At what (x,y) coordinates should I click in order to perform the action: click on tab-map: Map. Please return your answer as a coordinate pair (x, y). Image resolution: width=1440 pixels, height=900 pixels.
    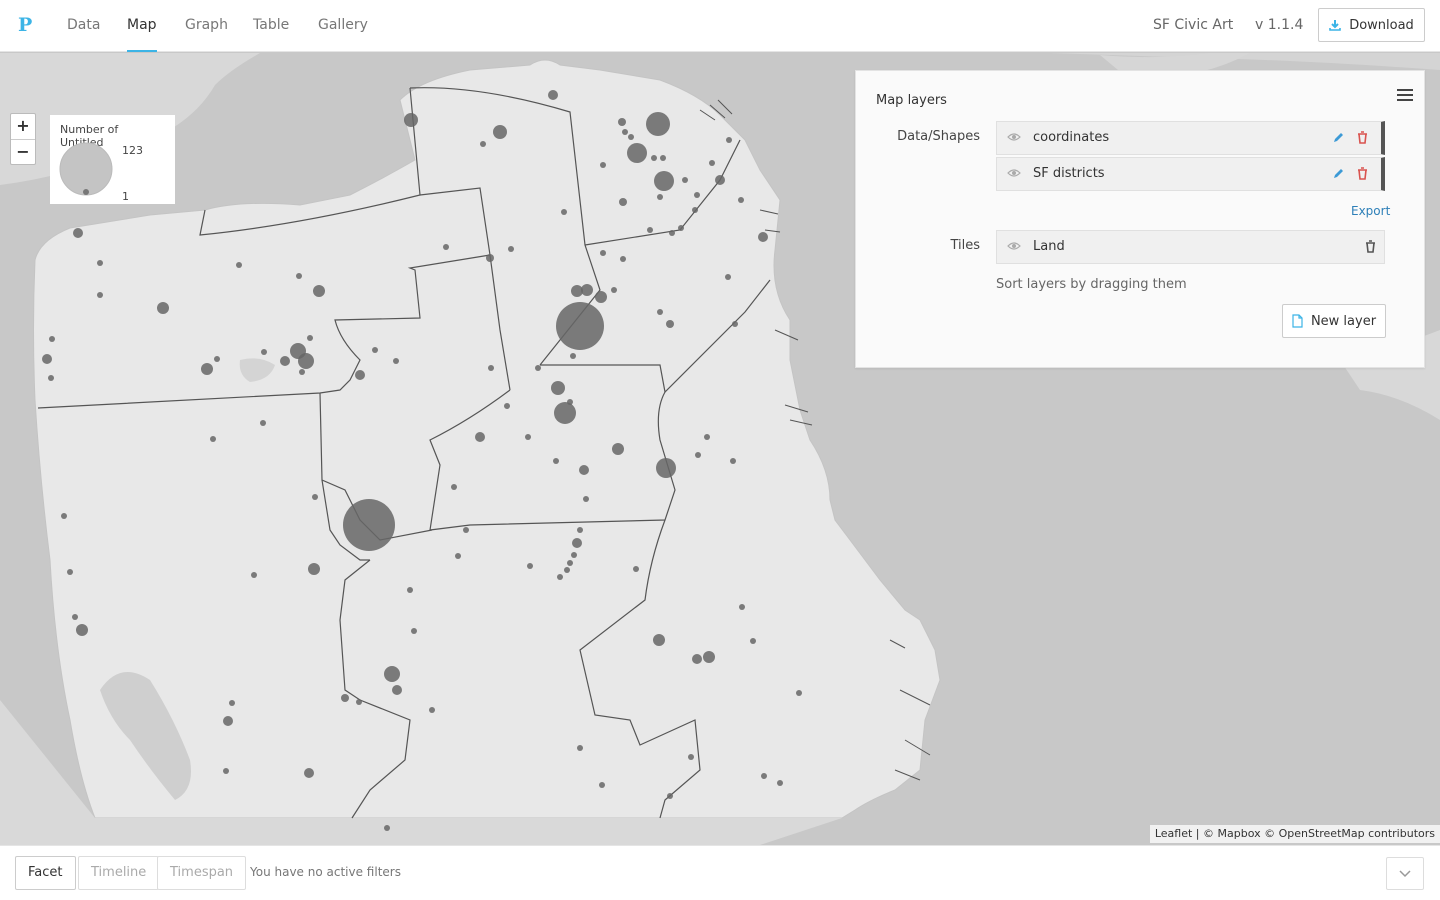
    Looking at the image, I should click on (142, 26).